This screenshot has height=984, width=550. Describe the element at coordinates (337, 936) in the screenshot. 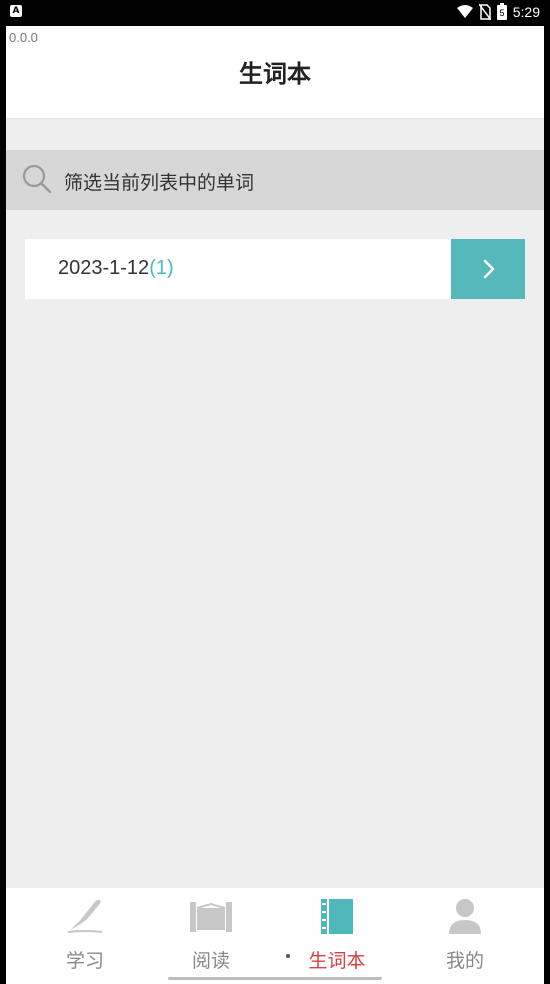

I see `tab-vocabulary: 生词本` at that location.